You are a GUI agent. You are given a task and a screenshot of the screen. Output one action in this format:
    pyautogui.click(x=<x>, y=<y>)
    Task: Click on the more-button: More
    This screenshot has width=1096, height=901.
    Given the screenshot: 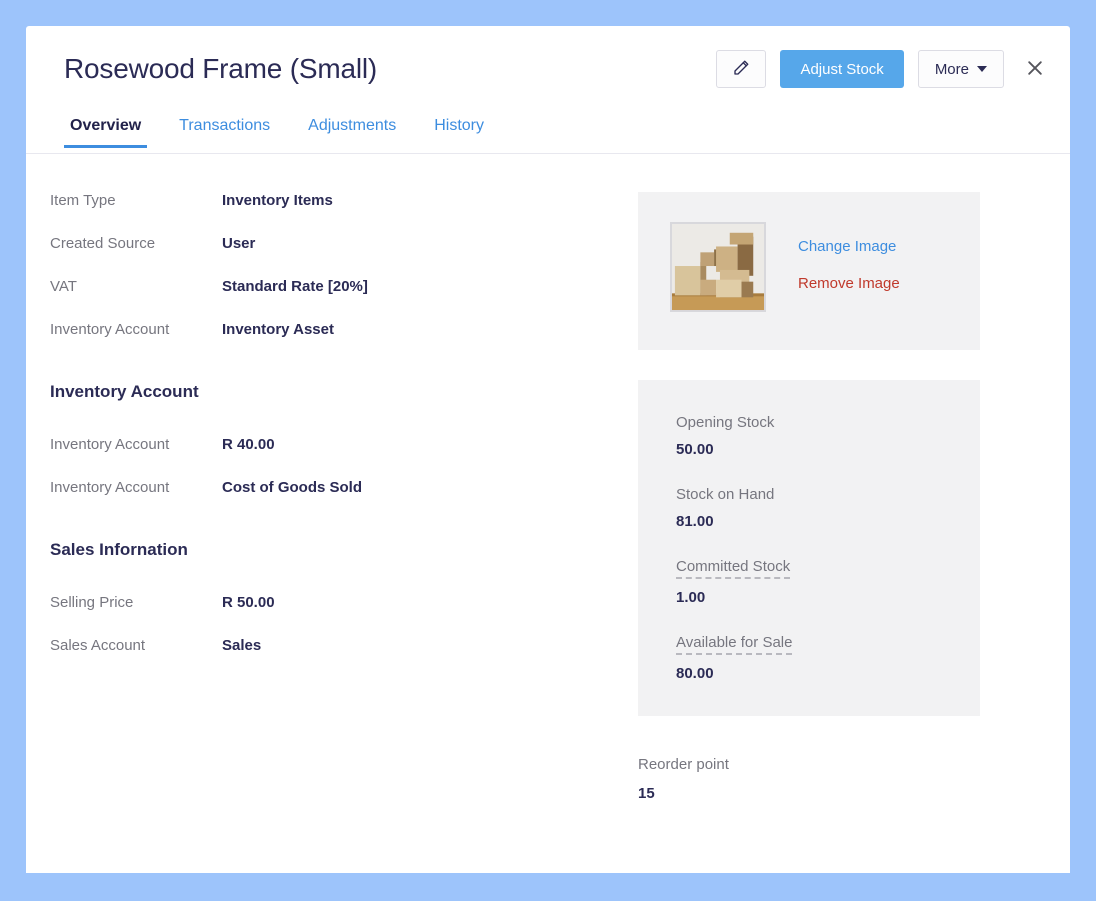 What is the action you would take?
    pyautogui.click(x=960, y=69)
    